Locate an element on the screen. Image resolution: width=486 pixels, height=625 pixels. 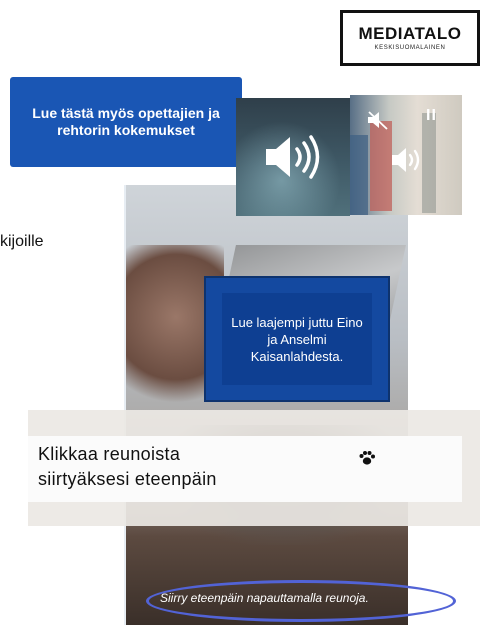
banner-text: Klikkaa reunoista siirtyäksesi eteenpäin is located at coordinates (127, 467).